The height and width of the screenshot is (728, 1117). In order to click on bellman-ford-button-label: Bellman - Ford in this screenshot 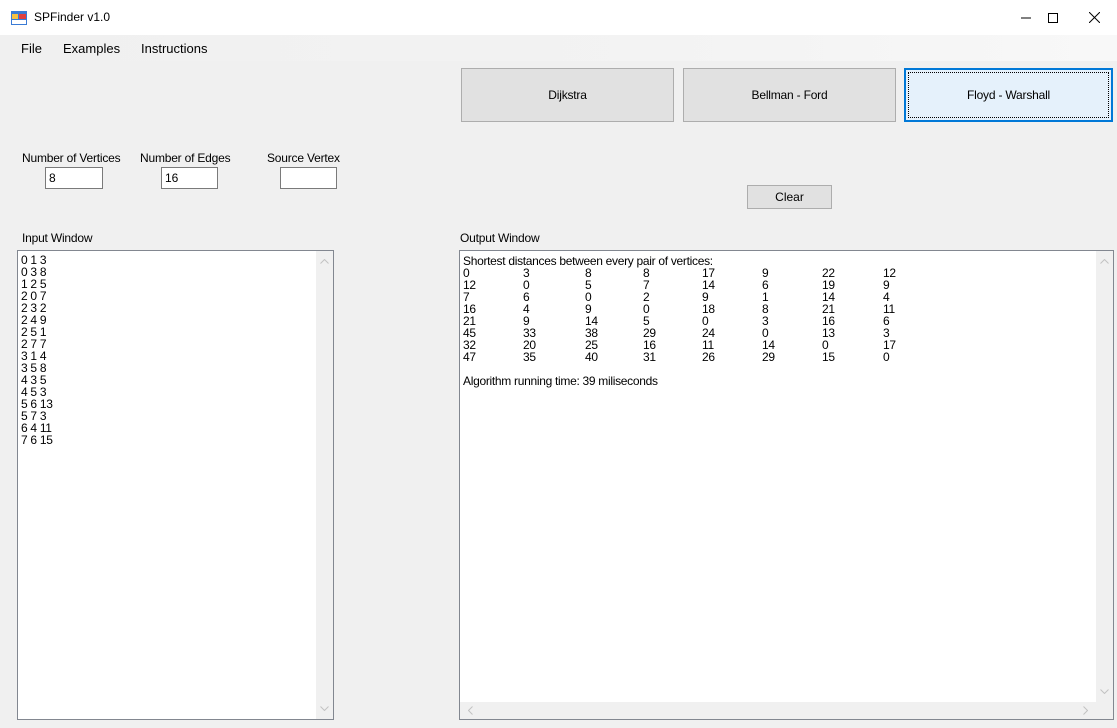, I will do `click(789, 95)`.